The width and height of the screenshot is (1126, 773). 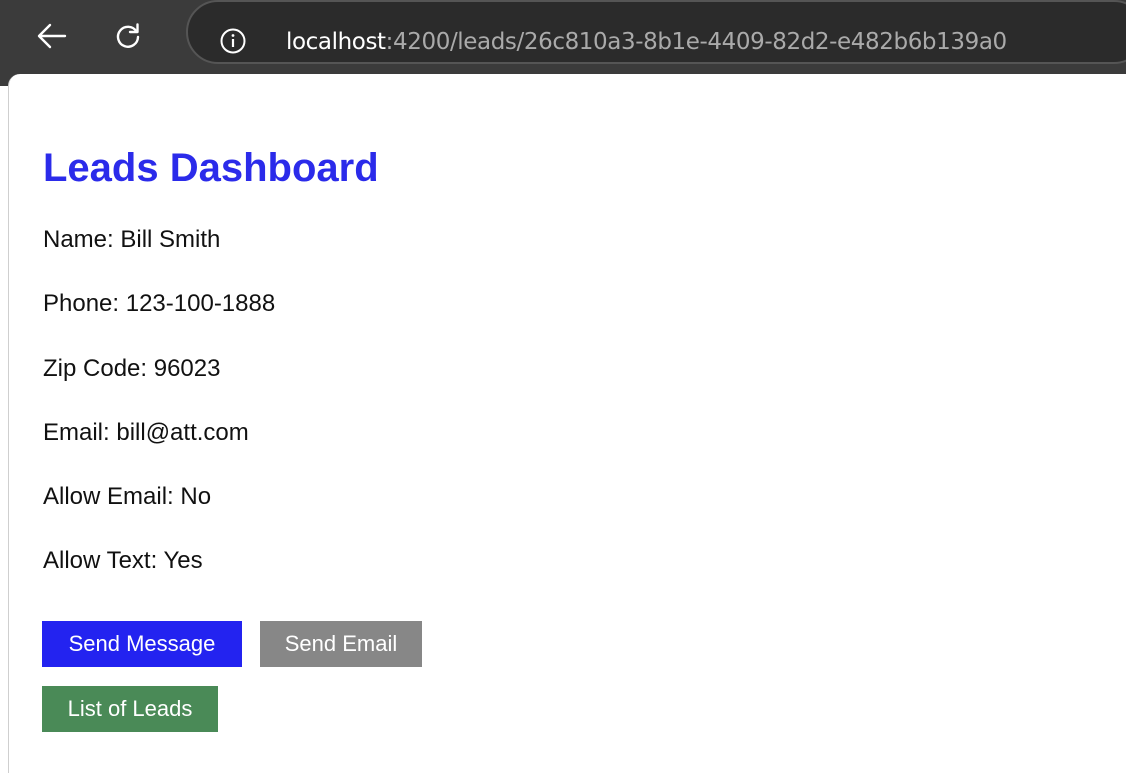 I want to click on arrow-left-icon, so click(x=52, y=36).